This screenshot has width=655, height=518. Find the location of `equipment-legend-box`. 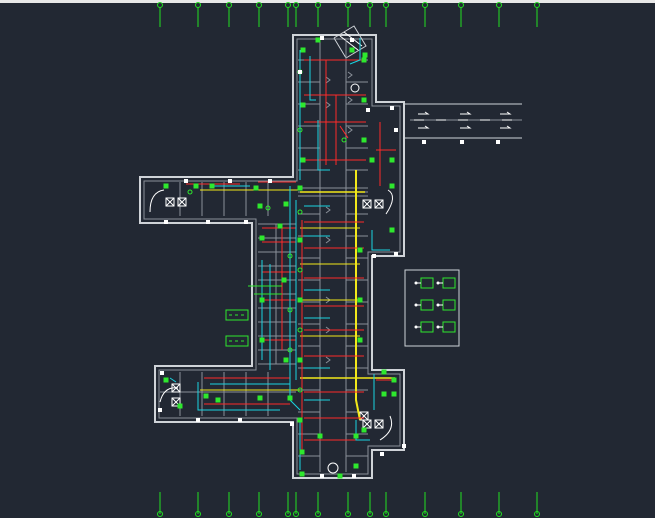

equipment-legend-box is located at coordinates (432, 308).